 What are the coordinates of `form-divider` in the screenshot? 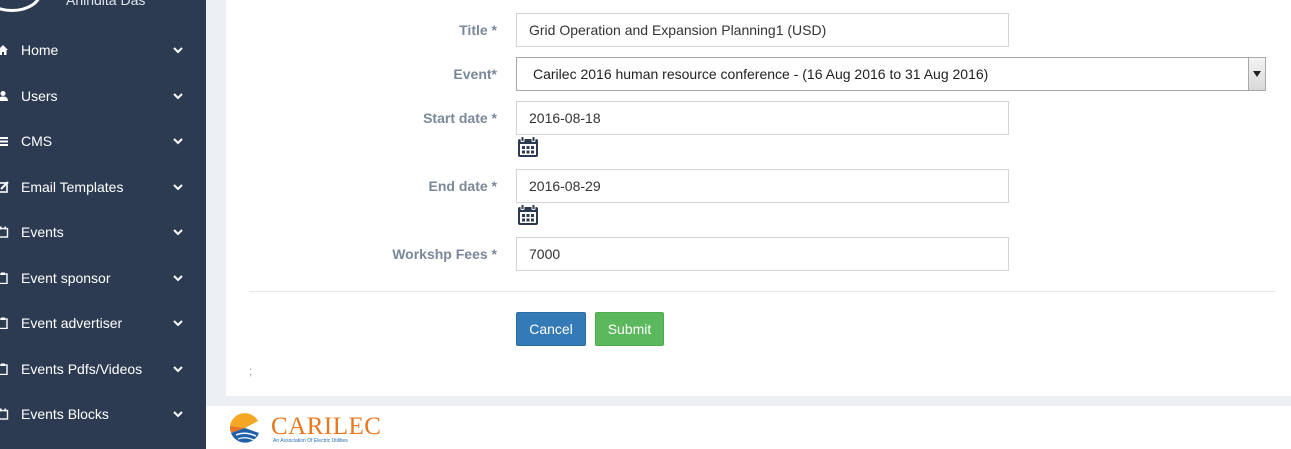 It's located at (762, 291).